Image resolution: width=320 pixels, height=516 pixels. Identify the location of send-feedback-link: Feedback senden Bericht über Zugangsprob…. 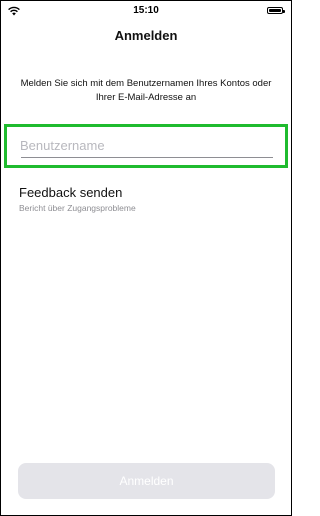
(146, 202).